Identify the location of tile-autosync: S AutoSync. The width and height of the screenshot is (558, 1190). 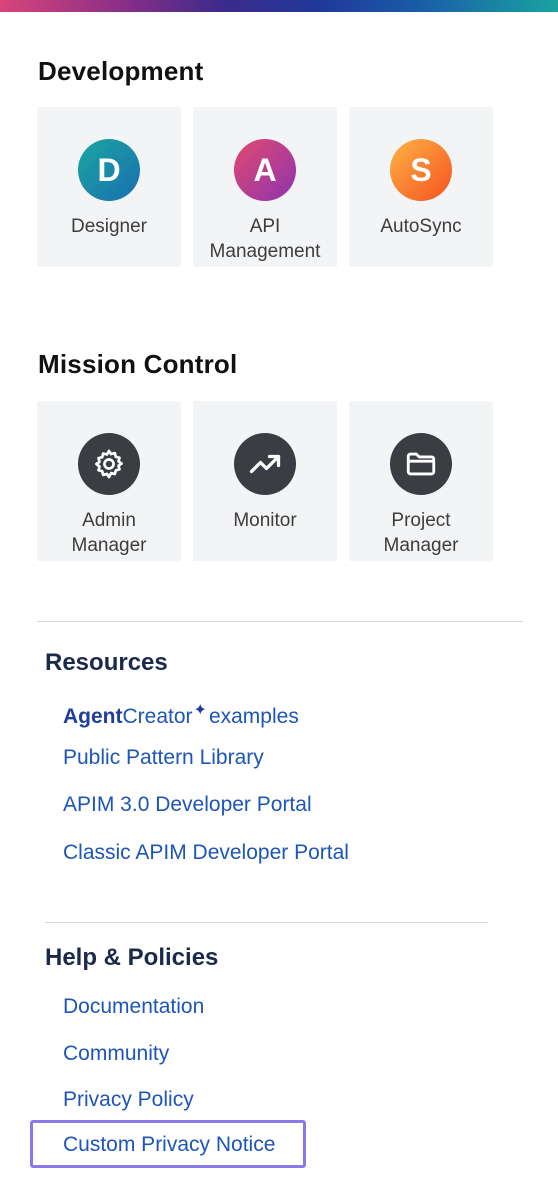
(421, 187).